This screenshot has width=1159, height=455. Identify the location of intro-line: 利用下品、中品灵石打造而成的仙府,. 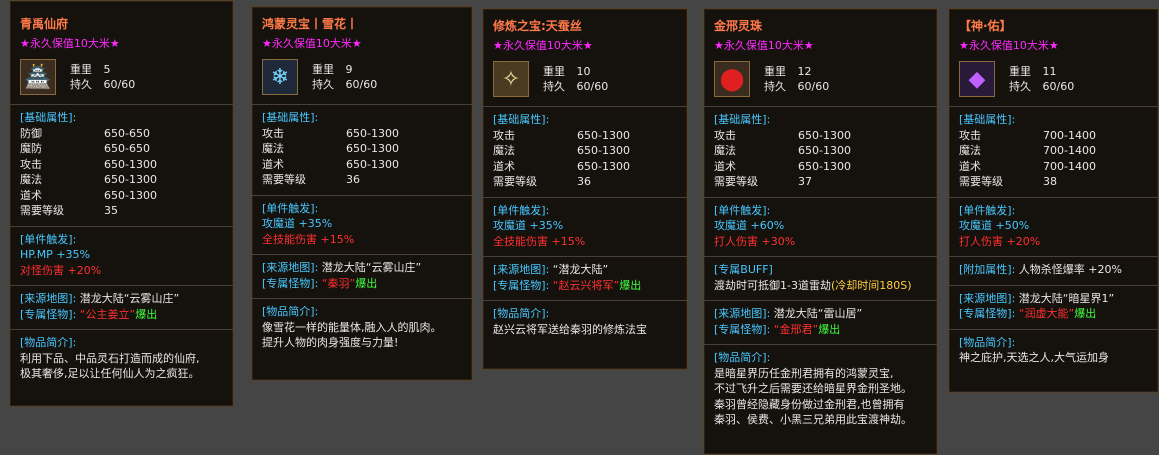
(110, 358).